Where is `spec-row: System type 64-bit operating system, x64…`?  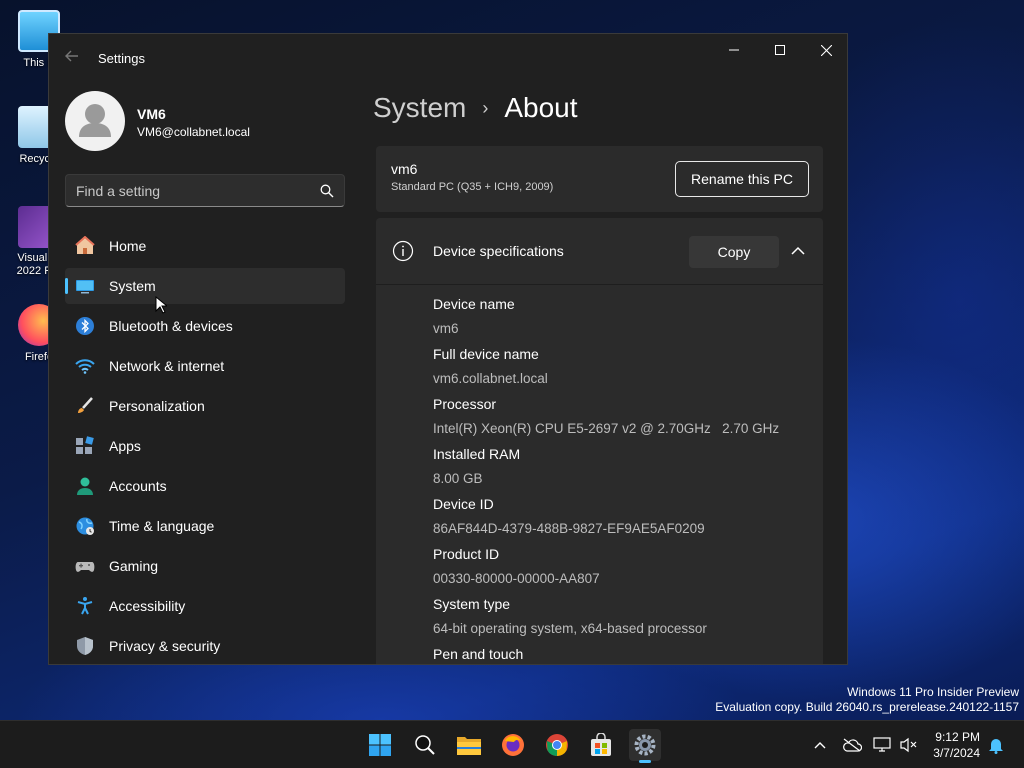 spec-row: System type 64-bit operating system, x64… is located at coordinates (623, 620).